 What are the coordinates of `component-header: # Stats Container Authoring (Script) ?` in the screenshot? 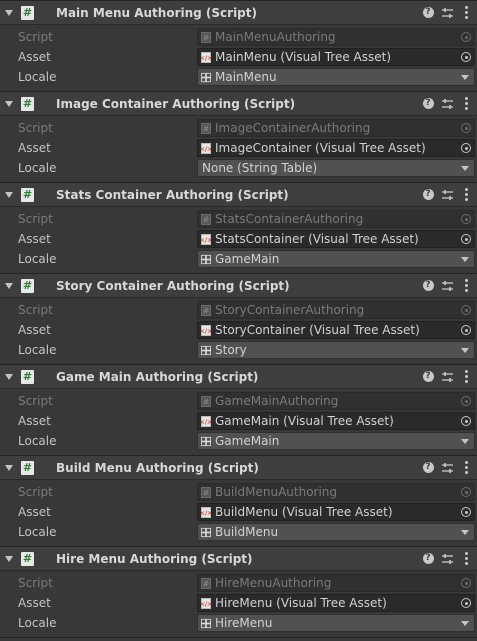 It's located at (238, 195).